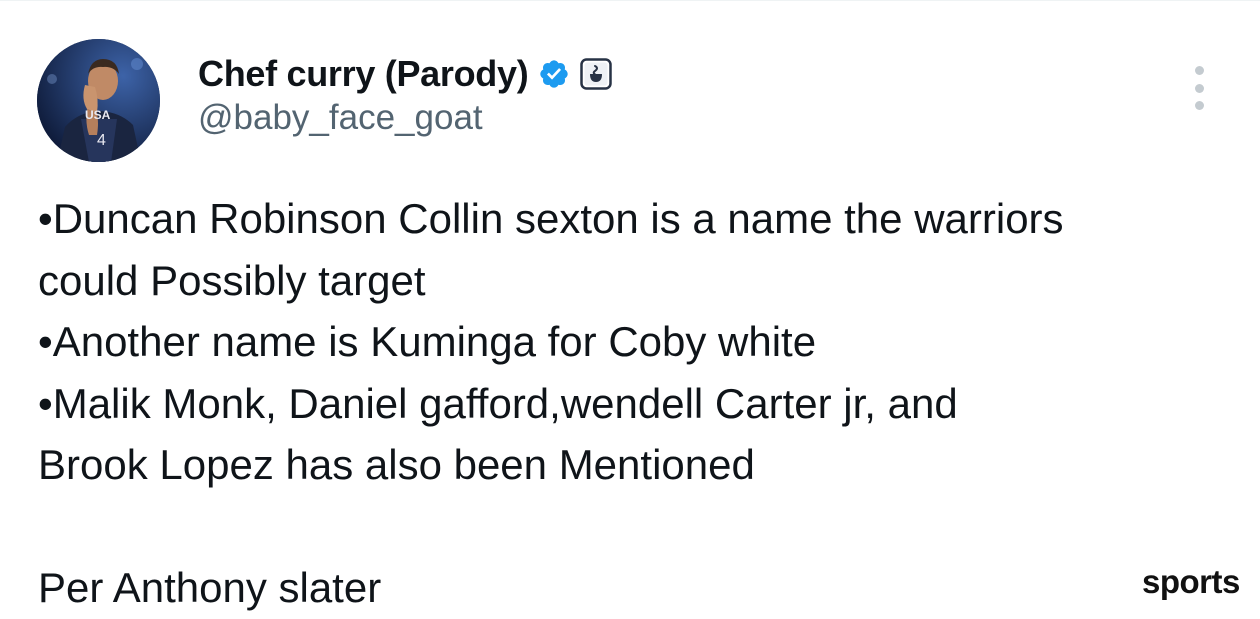  What do you see at coordinates (630, 0) in the screenshot?
I see `top-divider` at bounding box center [630, 0].